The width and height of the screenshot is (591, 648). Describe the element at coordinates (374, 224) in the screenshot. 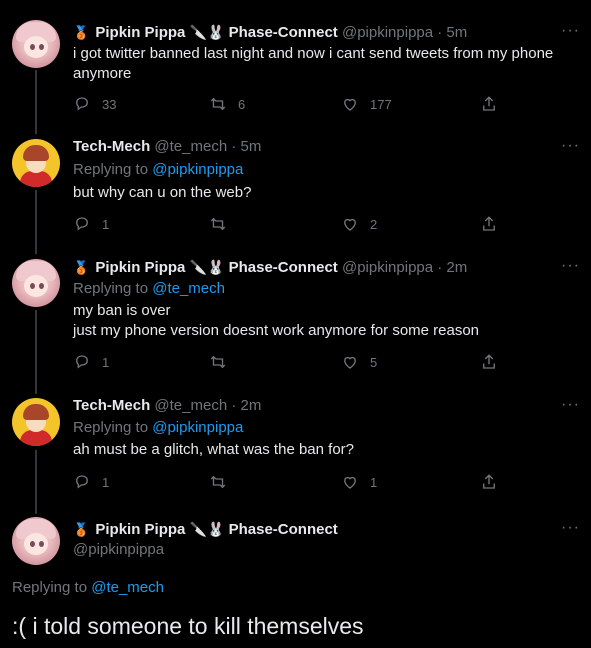

I see `like-count: 2` at that location.